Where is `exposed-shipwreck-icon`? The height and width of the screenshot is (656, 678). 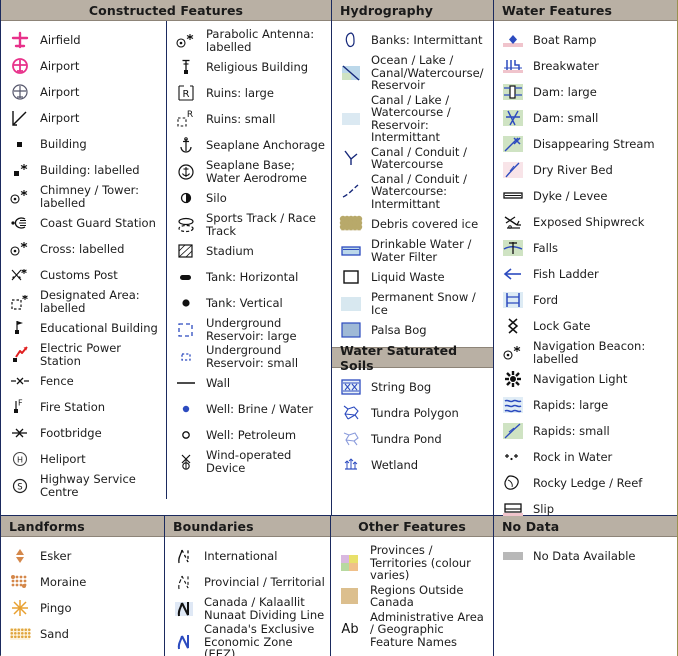 exposed-shipwreck-icon is located at coordinates (513, 222).